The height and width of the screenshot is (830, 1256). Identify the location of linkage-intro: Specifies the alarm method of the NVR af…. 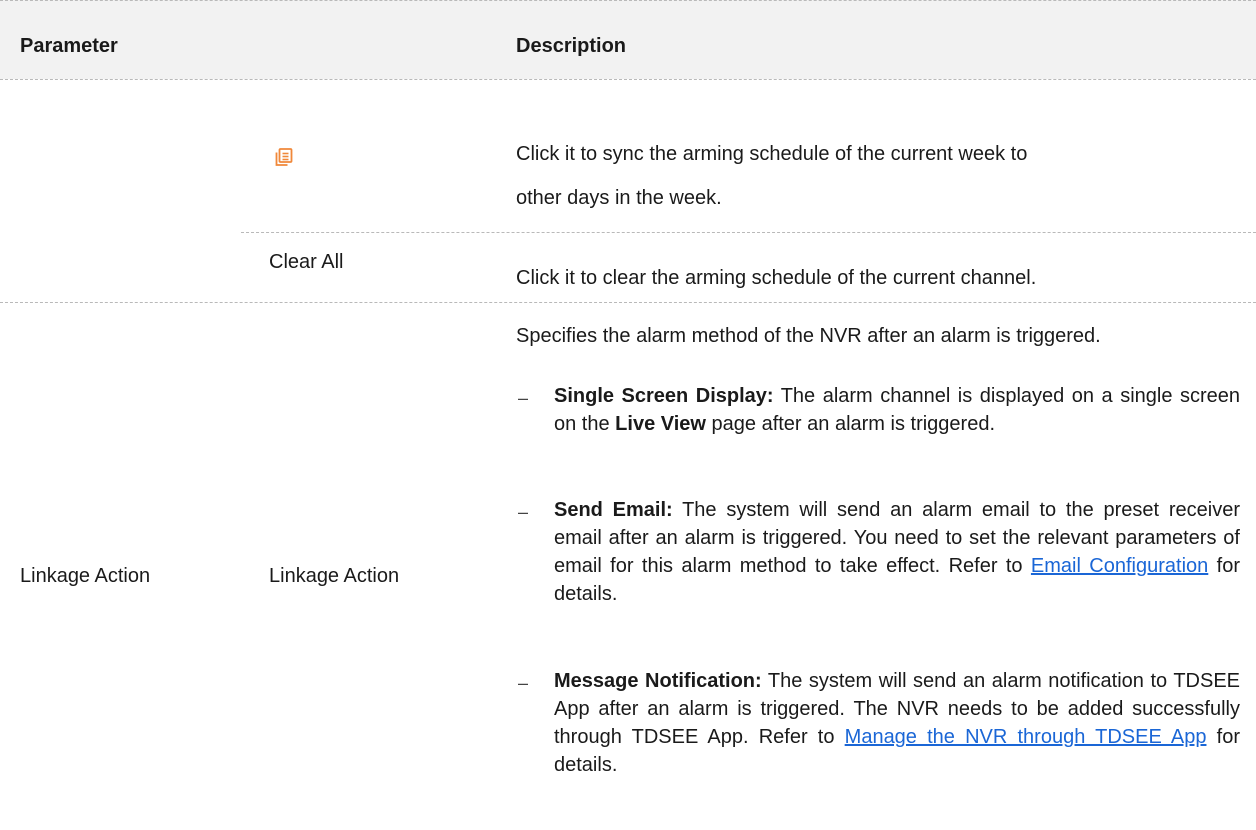
(808, 336).